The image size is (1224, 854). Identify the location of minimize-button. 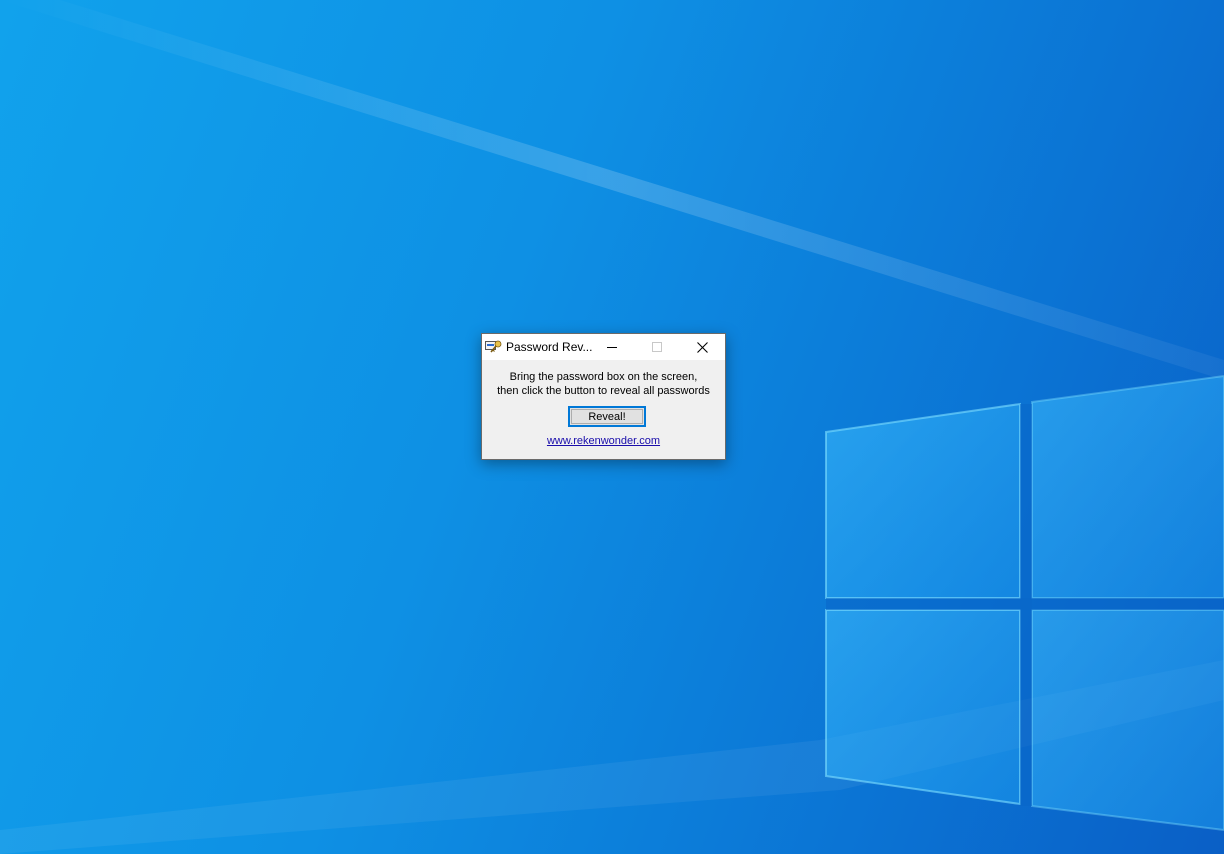
(612, 347).